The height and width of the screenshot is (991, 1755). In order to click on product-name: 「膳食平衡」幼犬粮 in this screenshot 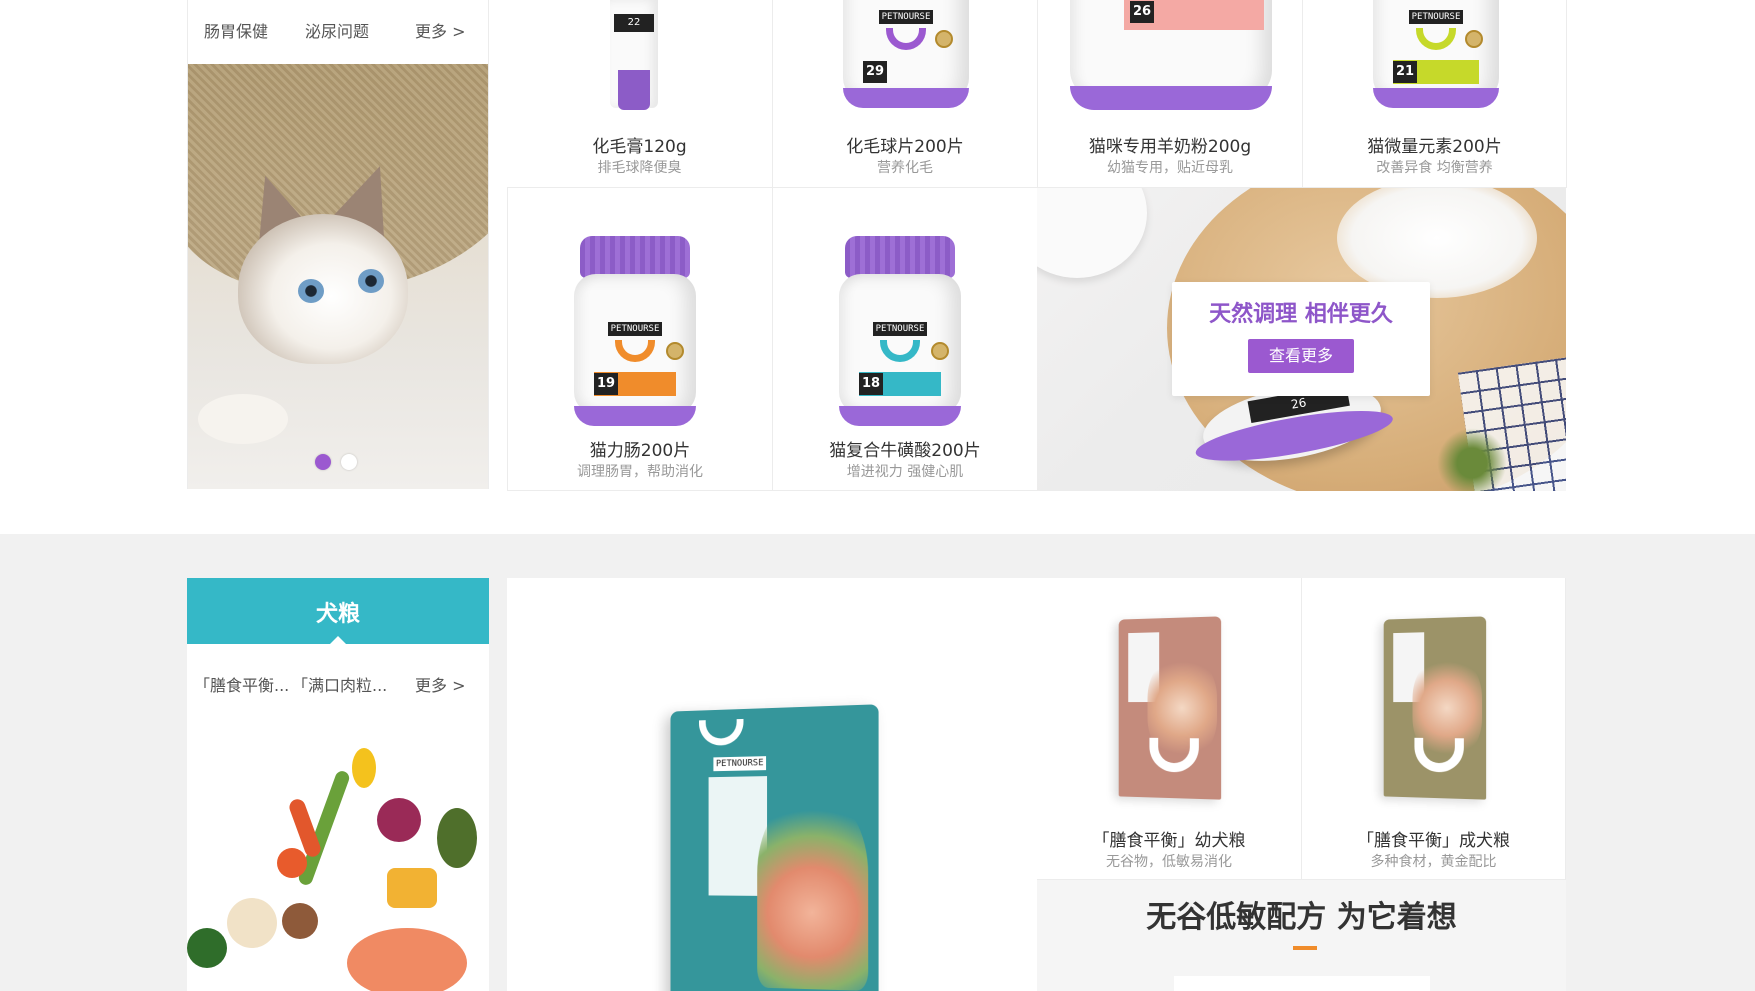, I will do `click(1169, 838)`.